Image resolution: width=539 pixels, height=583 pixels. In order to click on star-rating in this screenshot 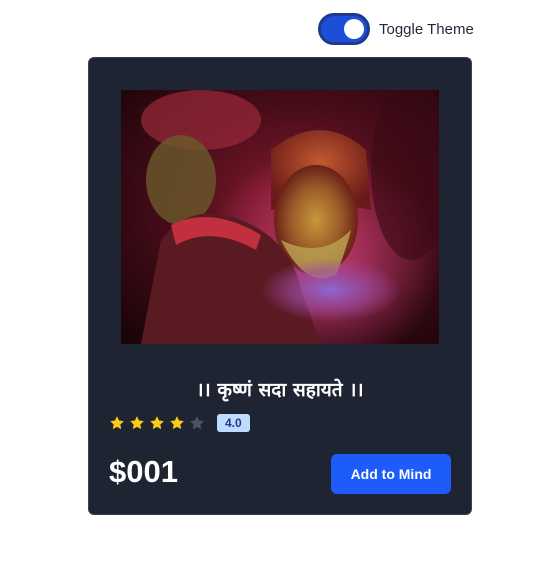, I will do `click(159, 423)`.